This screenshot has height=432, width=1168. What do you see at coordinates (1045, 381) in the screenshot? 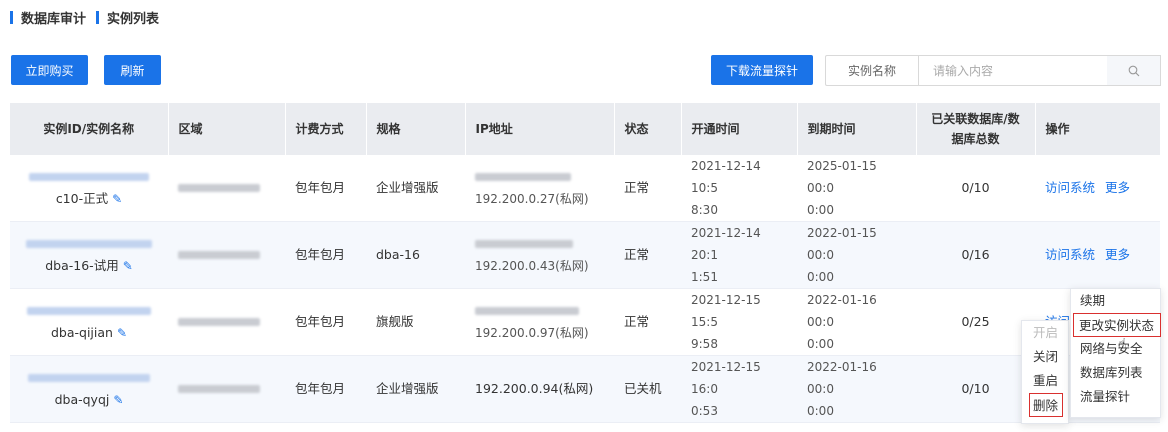
I see `menu-item-restart: 重启` at bounding box center [1045, 381].